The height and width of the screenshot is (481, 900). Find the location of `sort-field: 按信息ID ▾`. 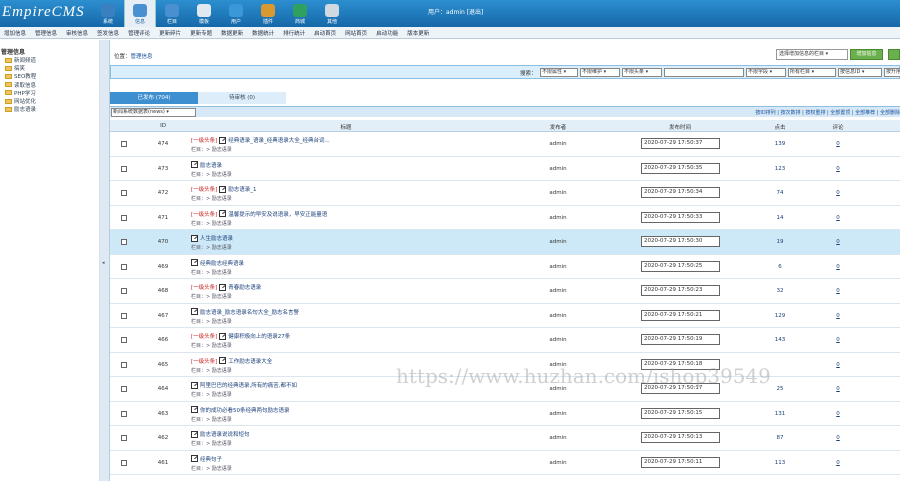

sort-field: 按信息ID ▾ is located at coordinates (860, 72).